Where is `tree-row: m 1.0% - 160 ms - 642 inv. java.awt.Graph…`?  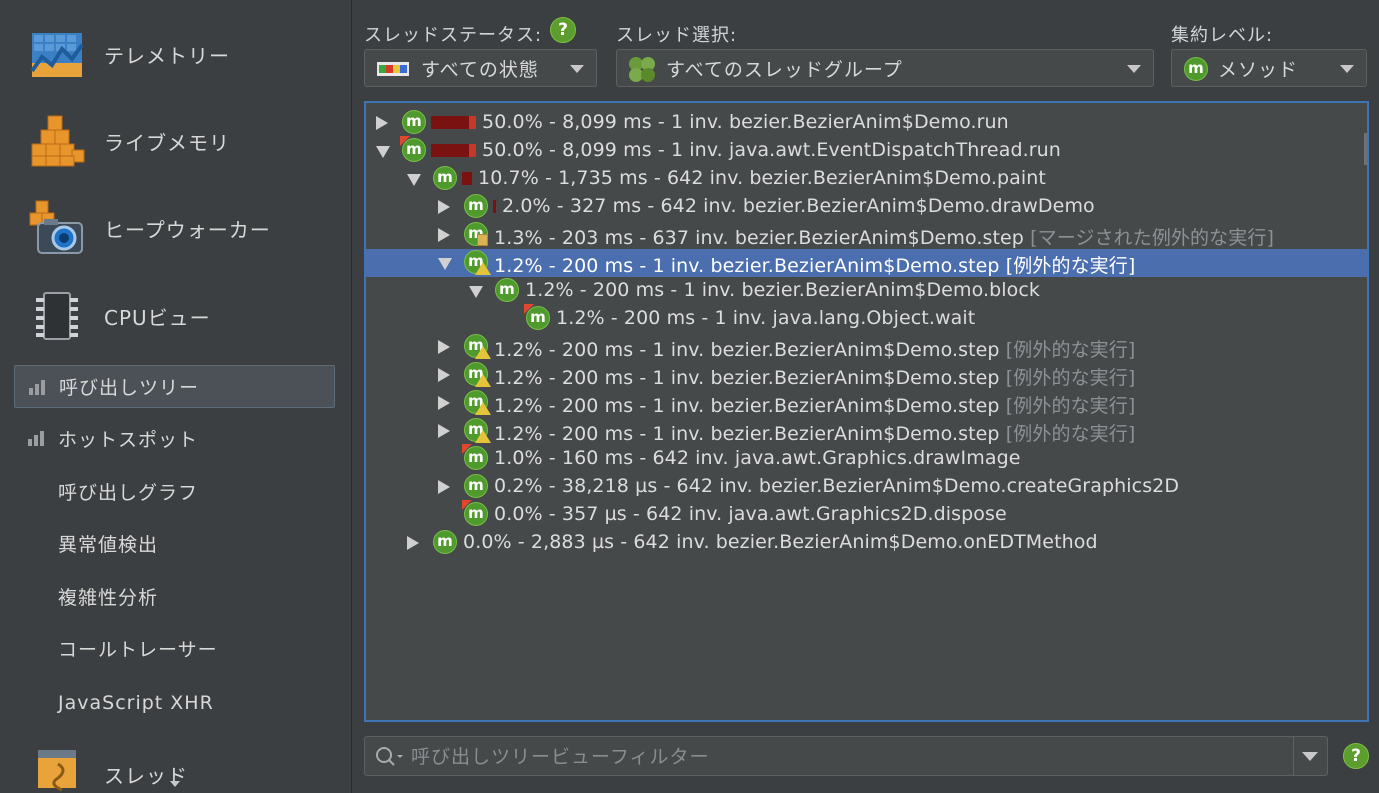 tree-row: m 1.0% - 160 ms - 642 inv. java.awt.Graph… is located at coordinates (866, 458).